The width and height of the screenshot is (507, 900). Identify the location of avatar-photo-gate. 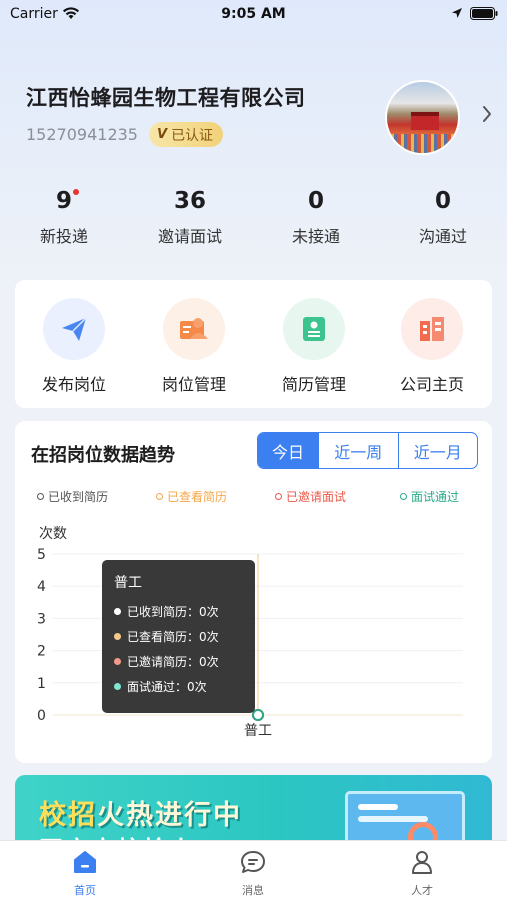
(425, 121).